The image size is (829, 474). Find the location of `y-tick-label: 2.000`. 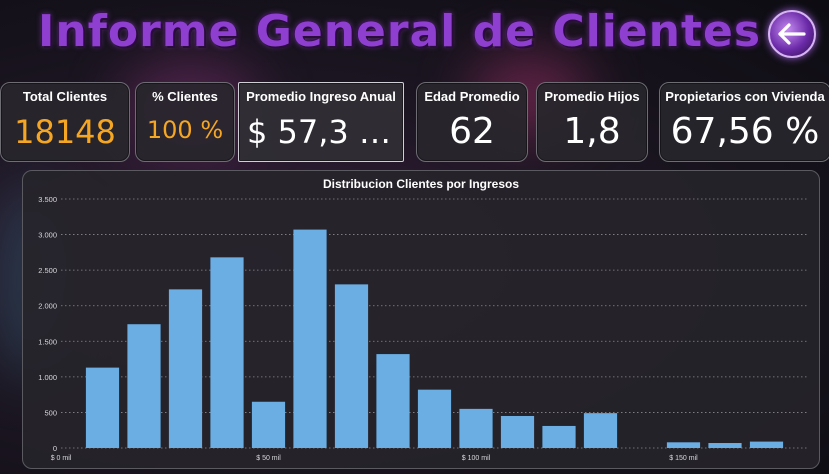

y-tick-label: 2.000 is located at coordinates (47, 306).